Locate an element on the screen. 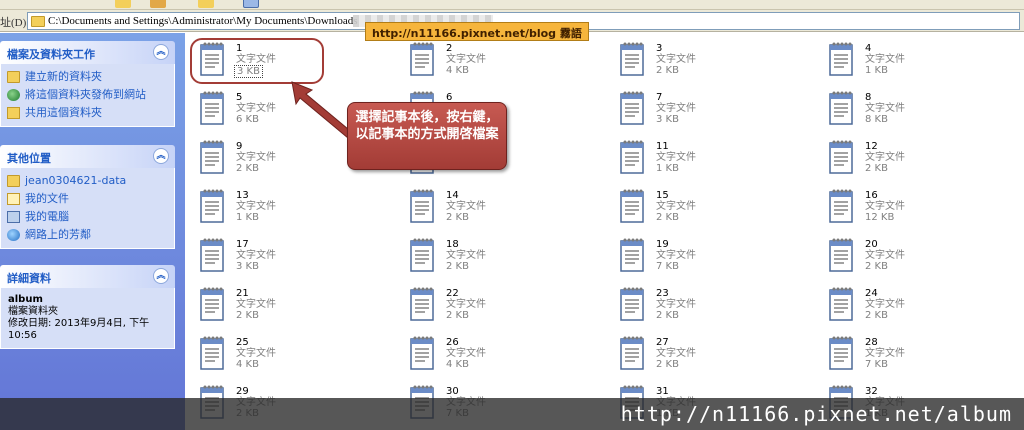  file-item: 17 文字文件 3 KB is located at coordinates (261, 255).